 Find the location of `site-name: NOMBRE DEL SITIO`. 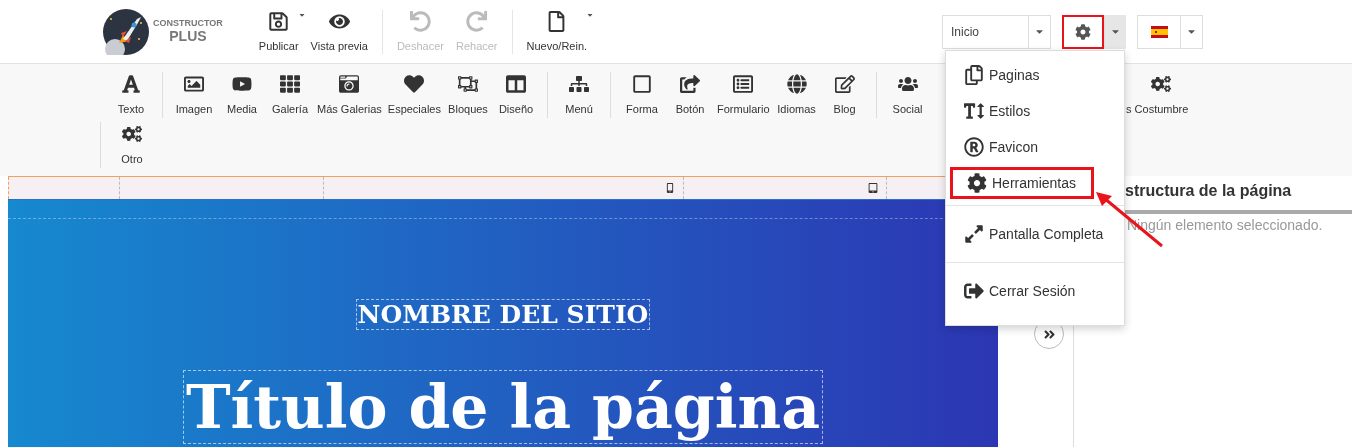

site-name: NOMBRE DEL SITIO is located at coordinates (503, 314).